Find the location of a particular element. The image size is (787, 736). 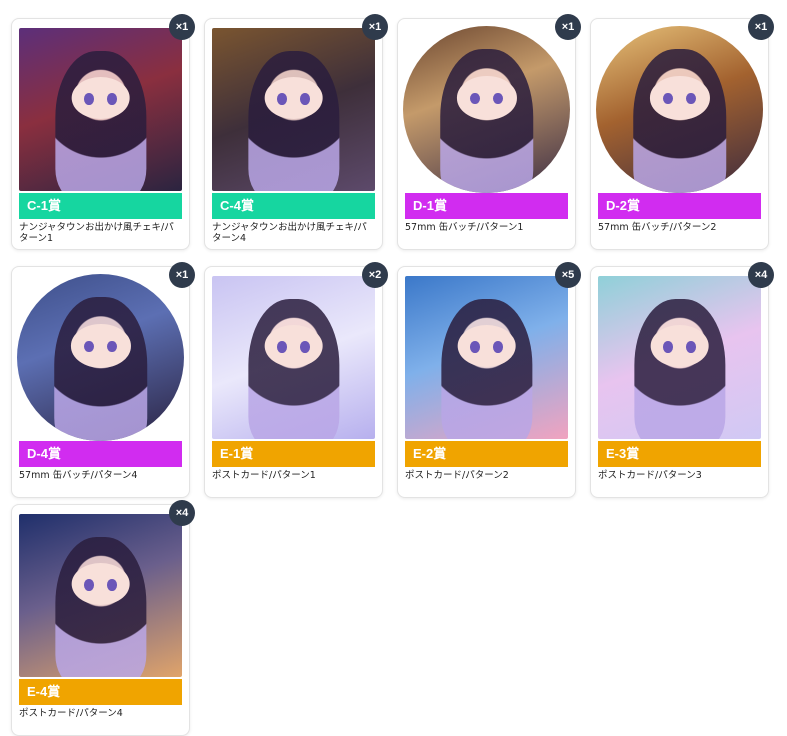

quantity-badge: ×2 is located at coordinates (375, 275).